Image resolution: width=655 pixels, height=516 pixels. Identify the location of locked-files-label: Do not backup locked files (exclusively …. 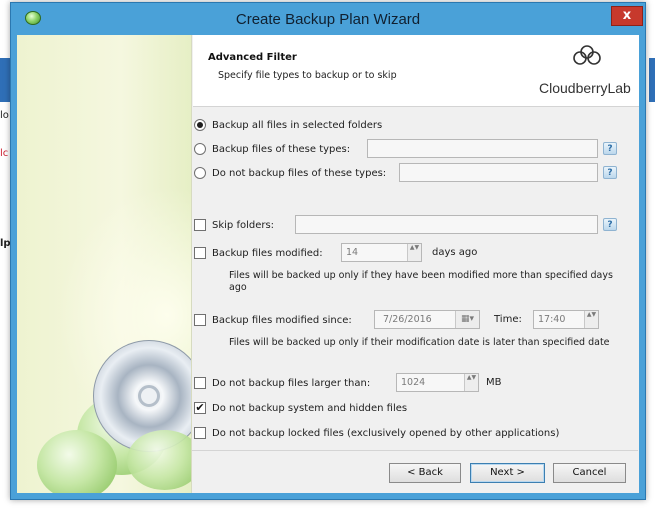
(386, 433).